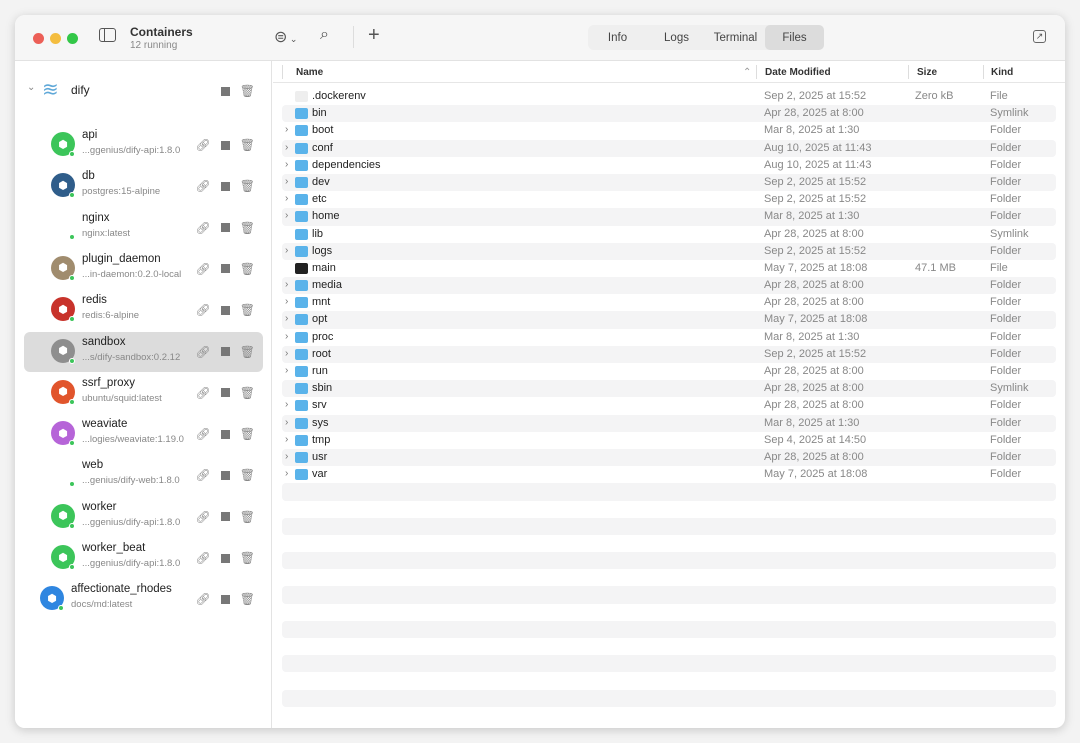 The image size is (1080, 743). Describe the element at coordinates (309, 72) in the screenshot. I see `column-name: Name` at that location.